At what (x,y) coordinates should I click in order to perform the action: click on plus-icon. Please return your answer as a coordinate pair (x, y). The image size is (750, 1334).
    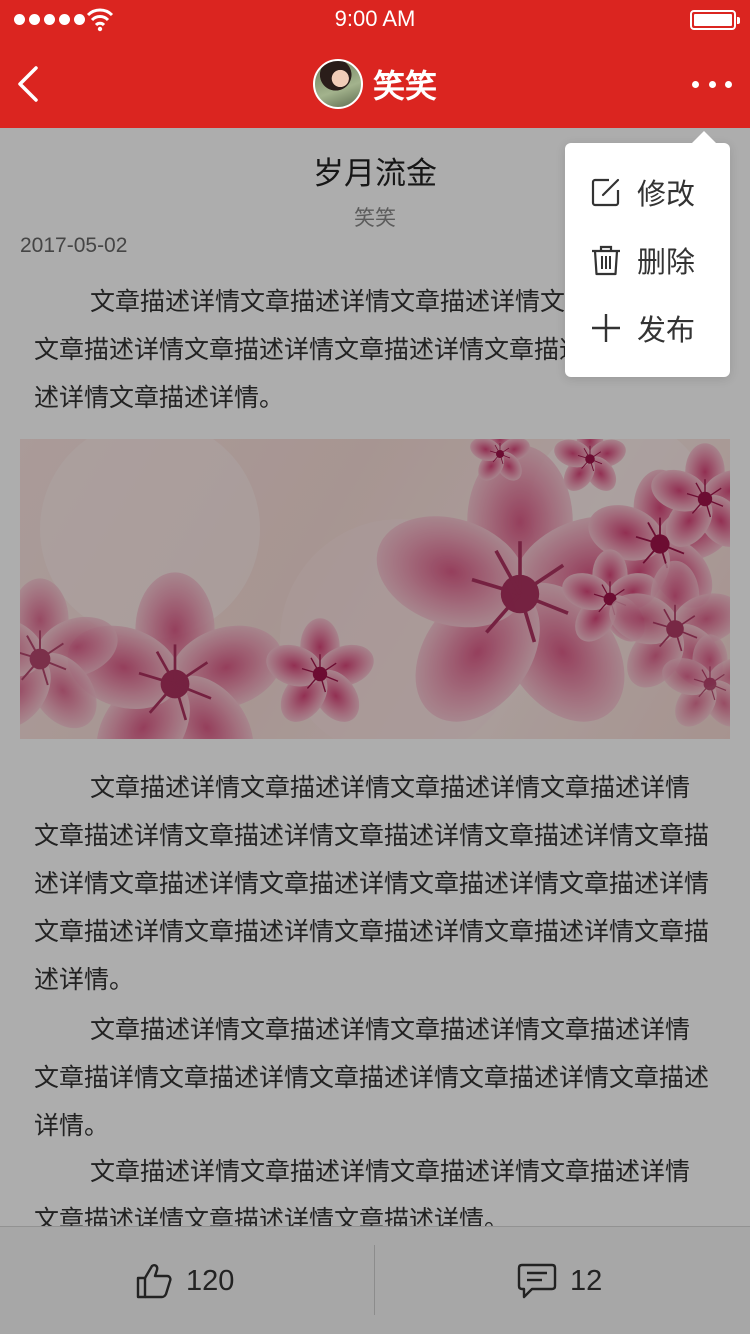
    Looking at the image, I should click on (606, 328).